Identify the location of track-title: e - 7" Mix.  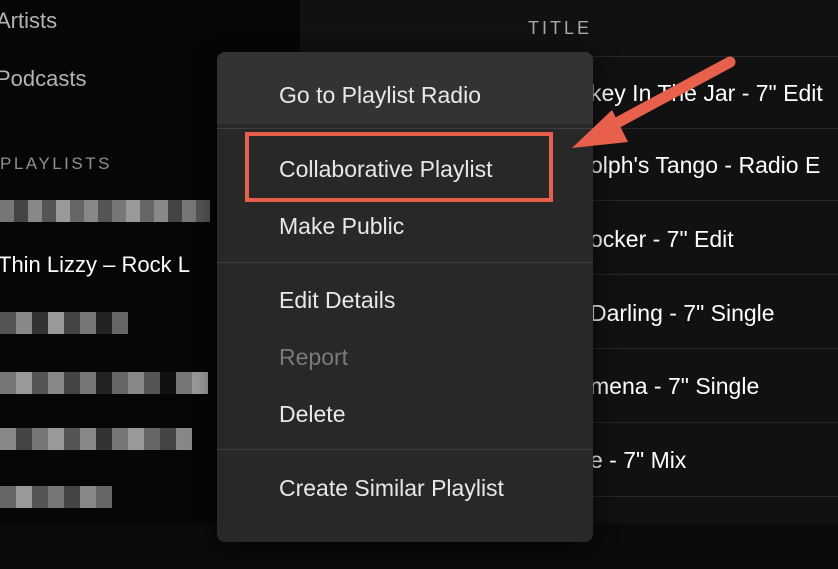
(638, 460).